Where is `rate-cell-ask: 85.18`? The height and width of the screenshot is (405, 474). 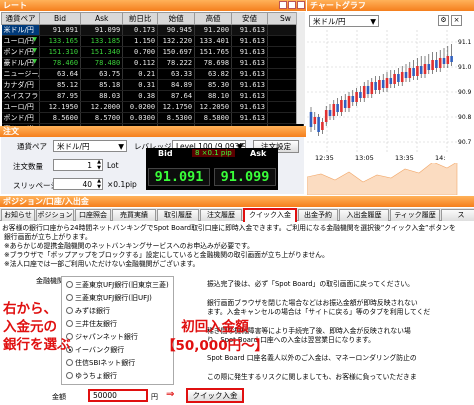
rate-cell-ask: 85.18 is located at coordinates (102, 85).